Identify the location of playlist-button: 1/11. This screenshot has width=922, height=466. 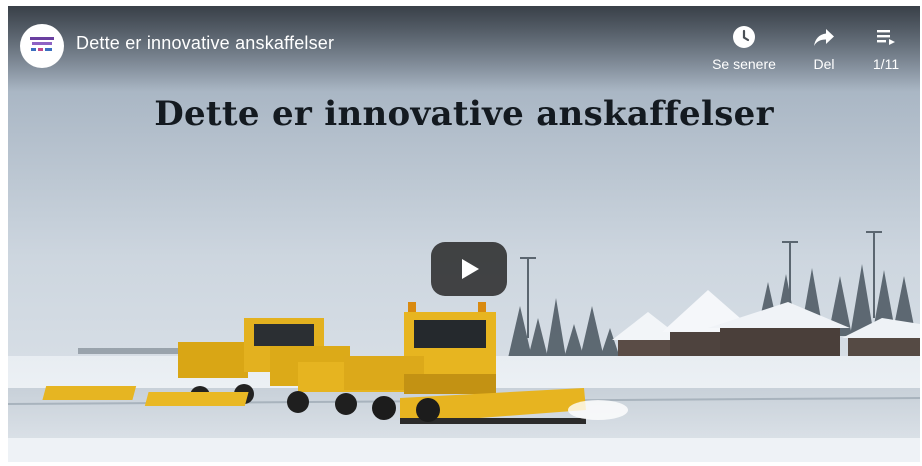
(886, 48).